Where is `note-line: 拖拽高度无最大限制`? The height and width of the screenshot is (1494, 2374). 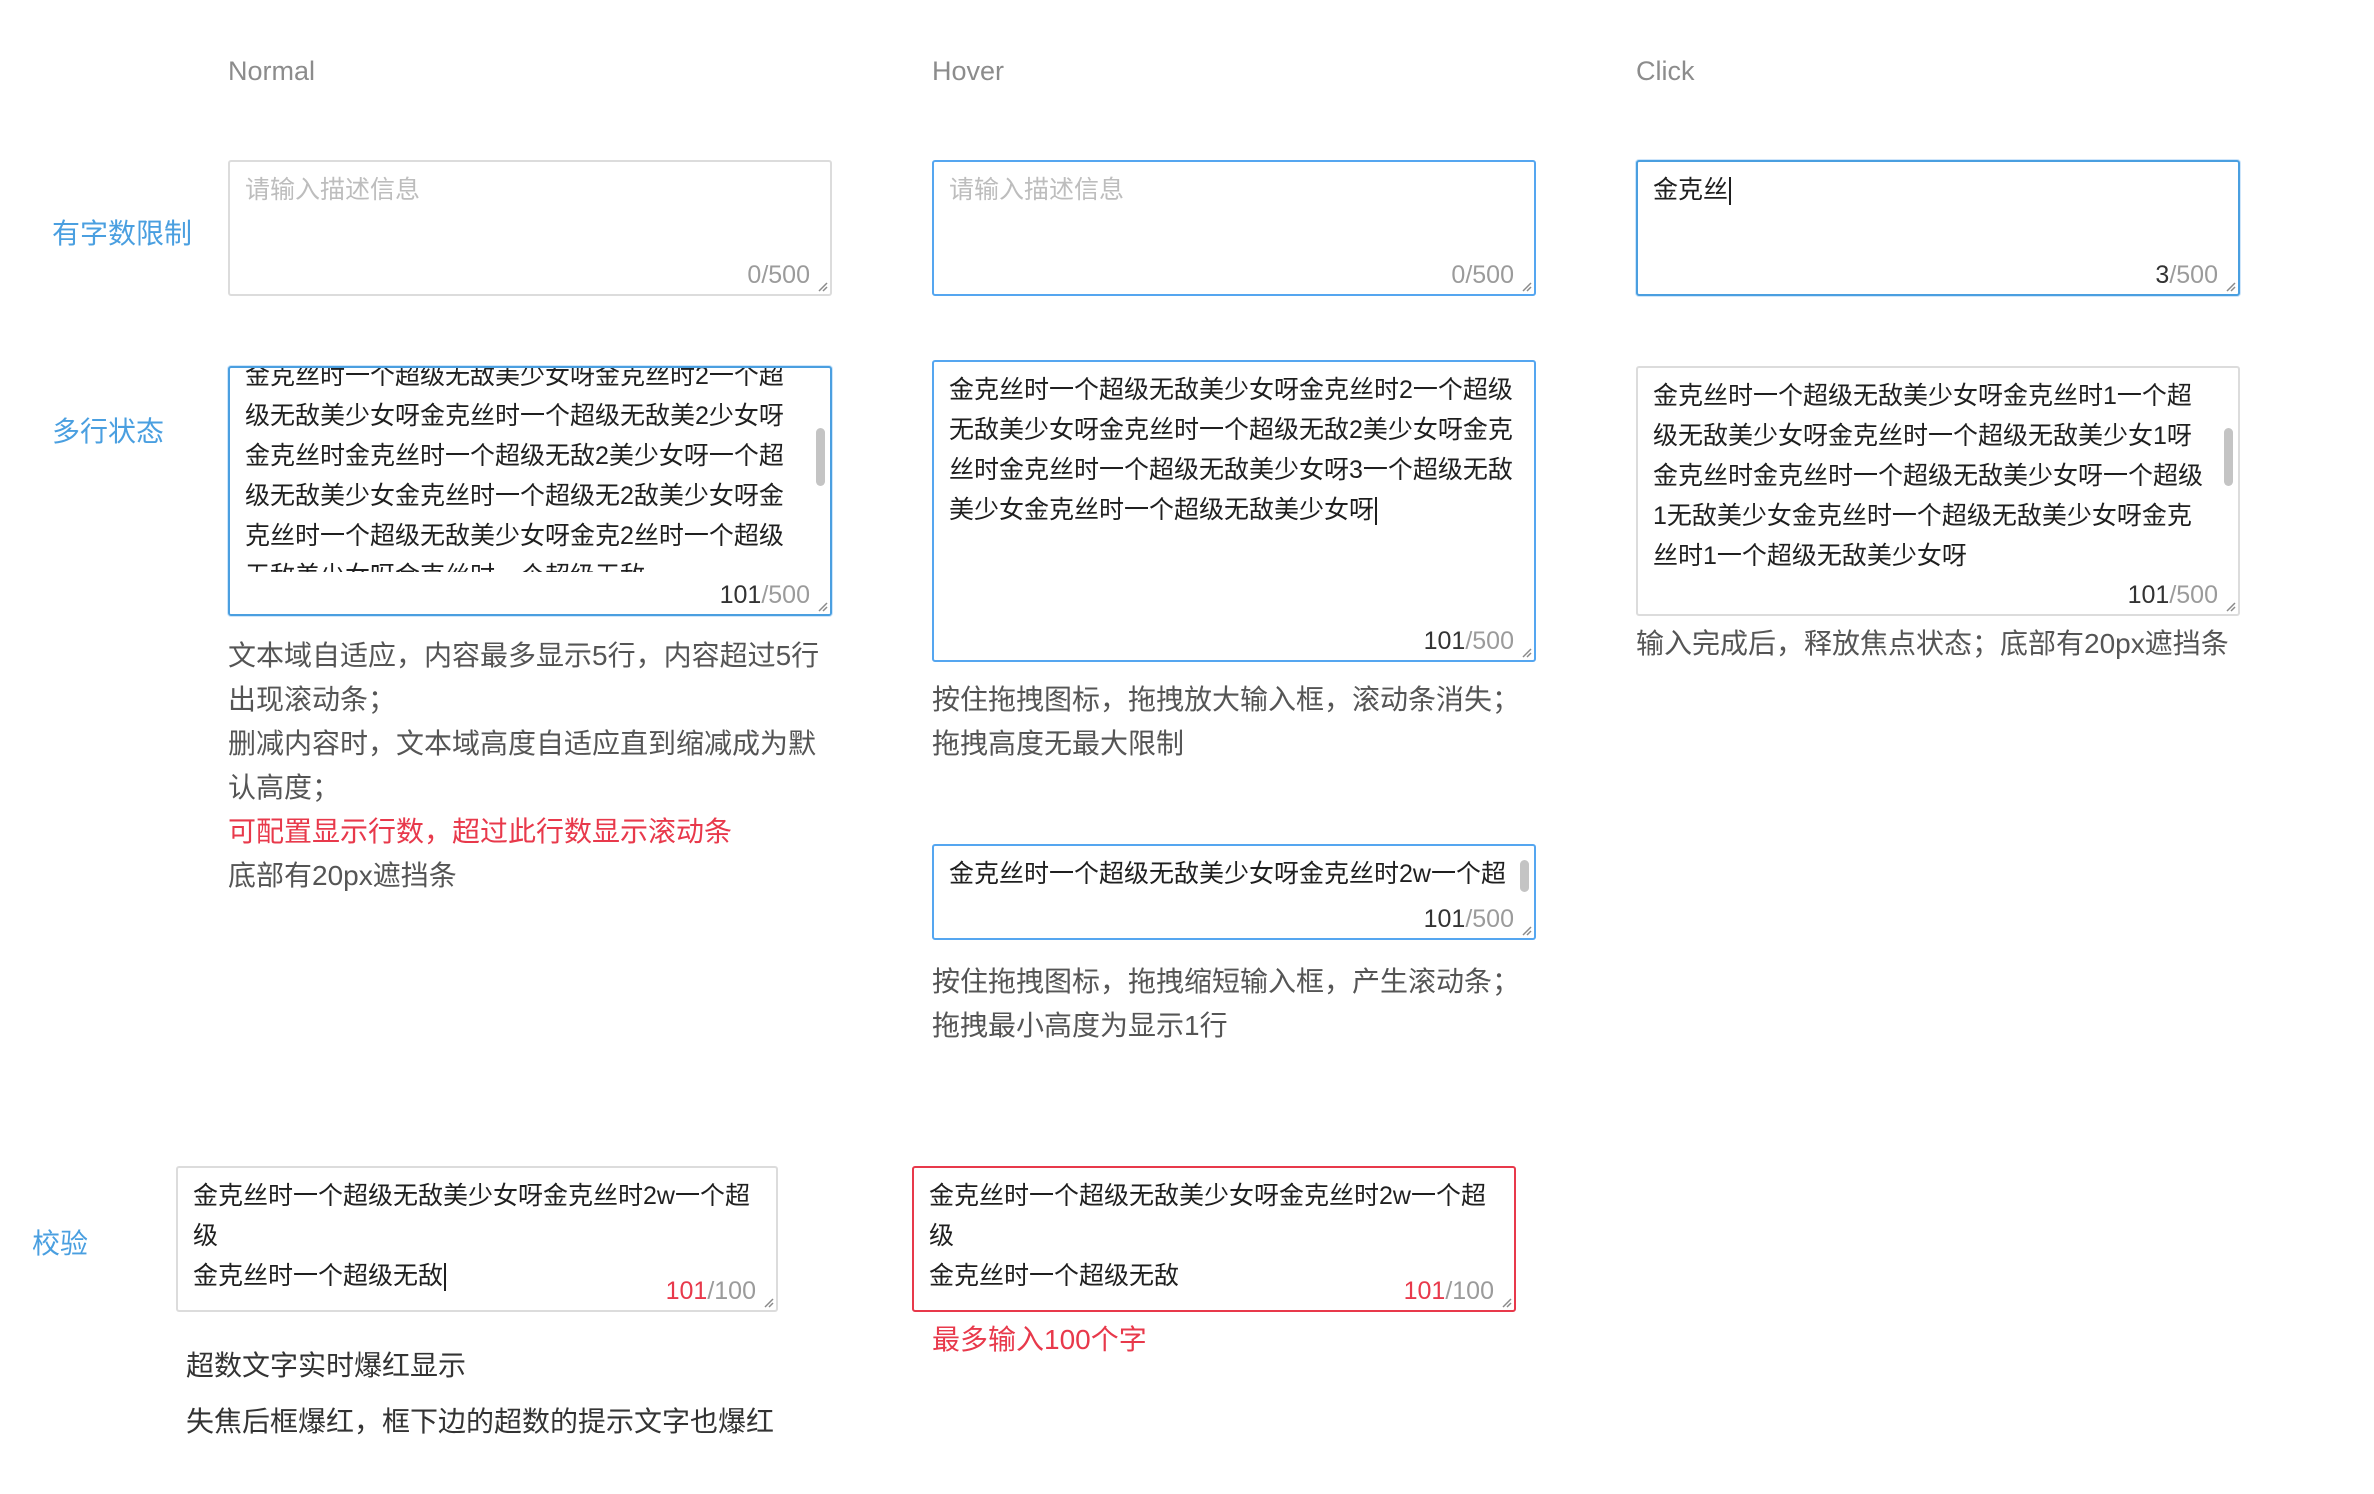
note-line: 拖拽高度无最大限制 is located at coordinates (1058, 743).